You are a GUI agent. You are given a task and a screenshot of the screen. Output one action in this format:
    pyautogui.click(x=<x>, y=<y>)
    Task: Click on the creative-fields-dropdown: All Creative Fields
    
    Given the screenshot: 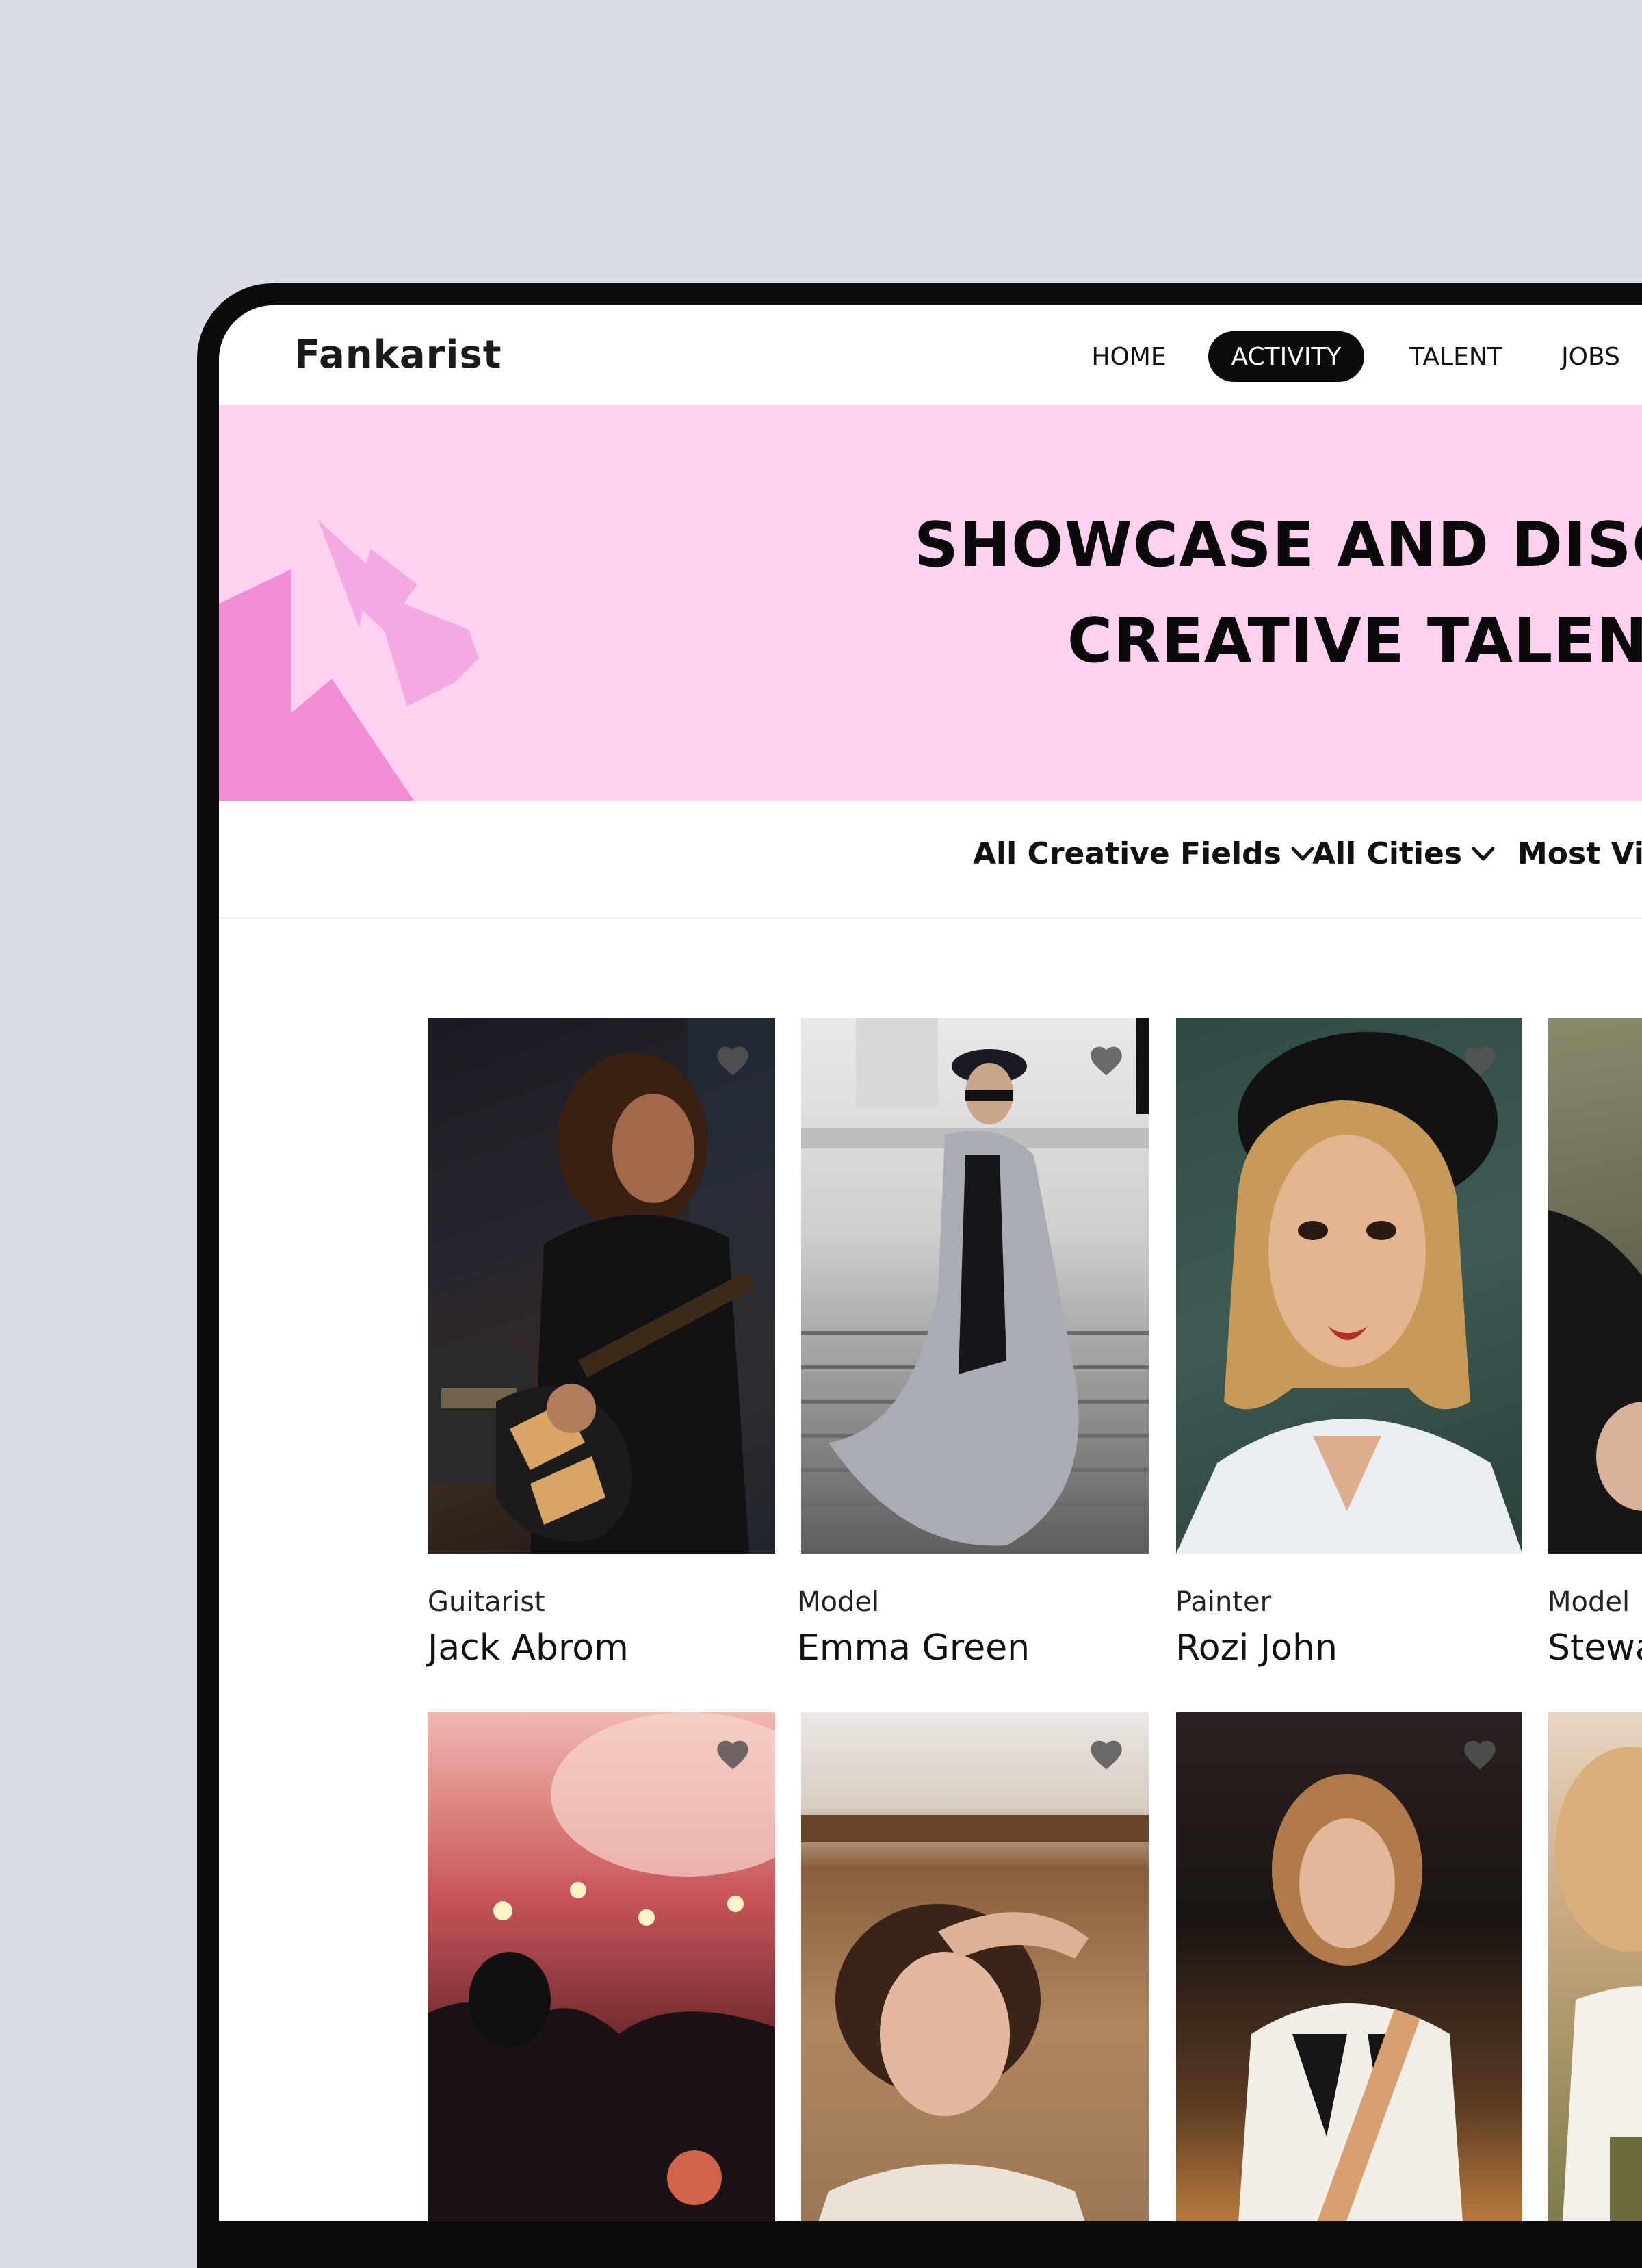 What is the action you would take?
    pyautogui.click(x=1143, y=853)
    